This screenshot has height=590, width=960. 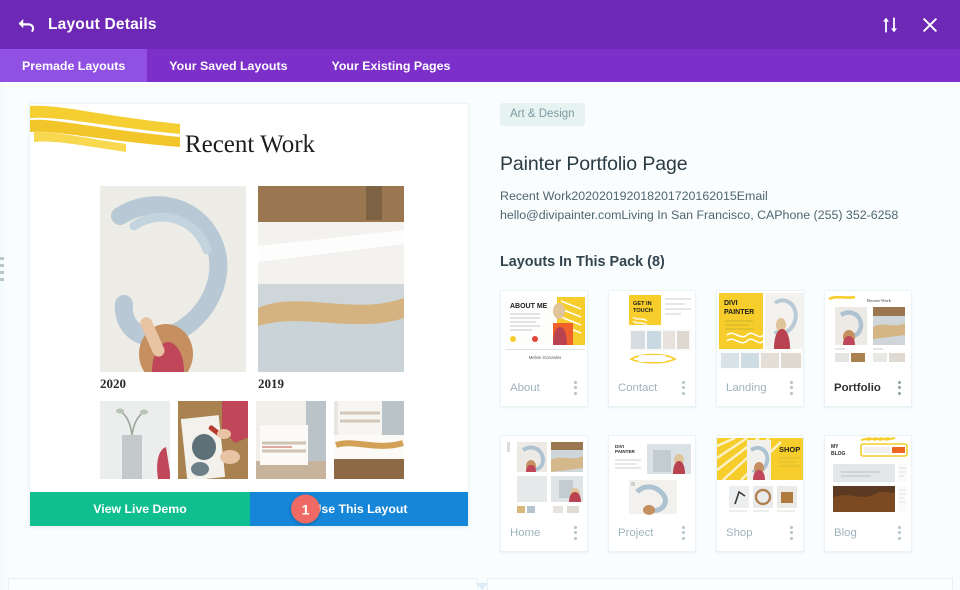 What do you see at coordinates (643, 311) in the screenshot?
I see `svg-text: TOUCH` at bounding box center [643, 311].